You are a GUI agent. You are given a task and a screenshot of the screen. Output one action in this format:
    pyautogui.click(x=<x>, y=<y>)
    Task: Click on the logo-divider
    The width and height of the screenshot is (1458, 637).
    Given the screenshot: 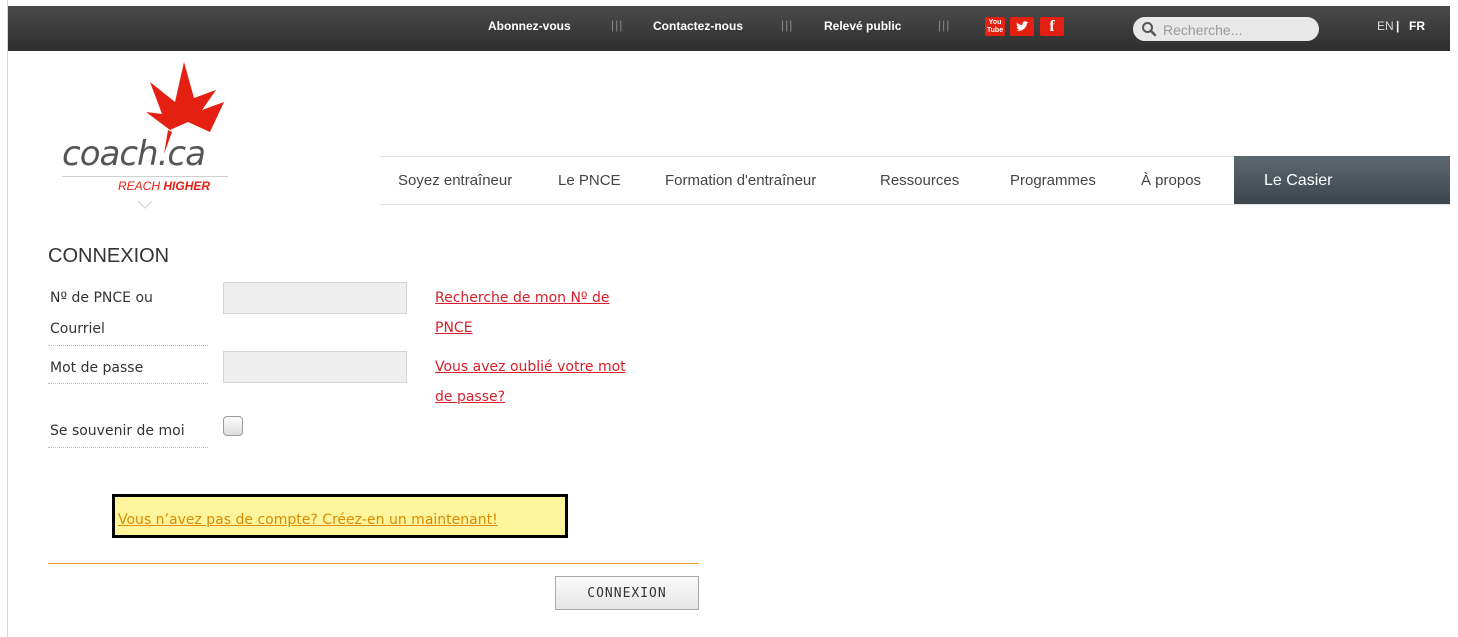 What is the action you would take?
    pyautogui.click(x=145, y=176)
    